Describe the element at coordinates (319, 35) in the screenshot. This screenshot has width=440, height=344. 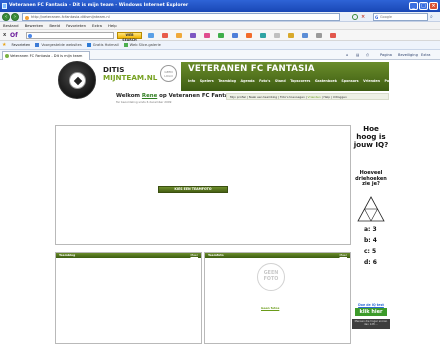
I see `toolbar-settings-icon` at that location.